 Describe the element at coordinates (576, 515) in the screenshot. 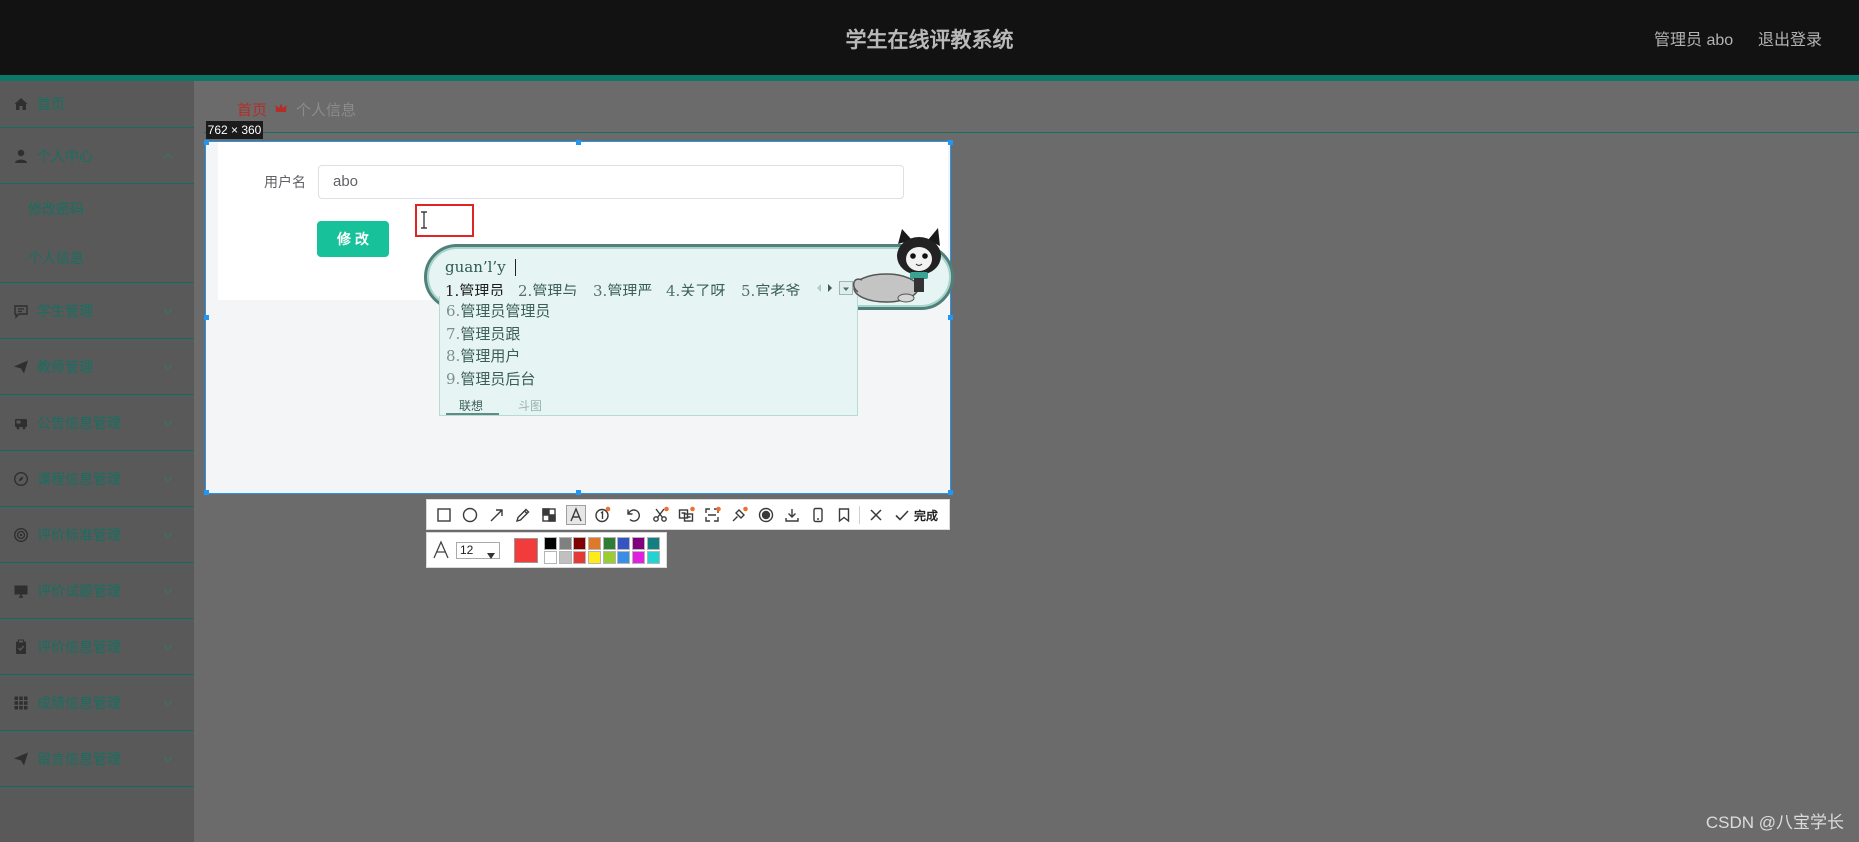

I see `text-icon` at that location.